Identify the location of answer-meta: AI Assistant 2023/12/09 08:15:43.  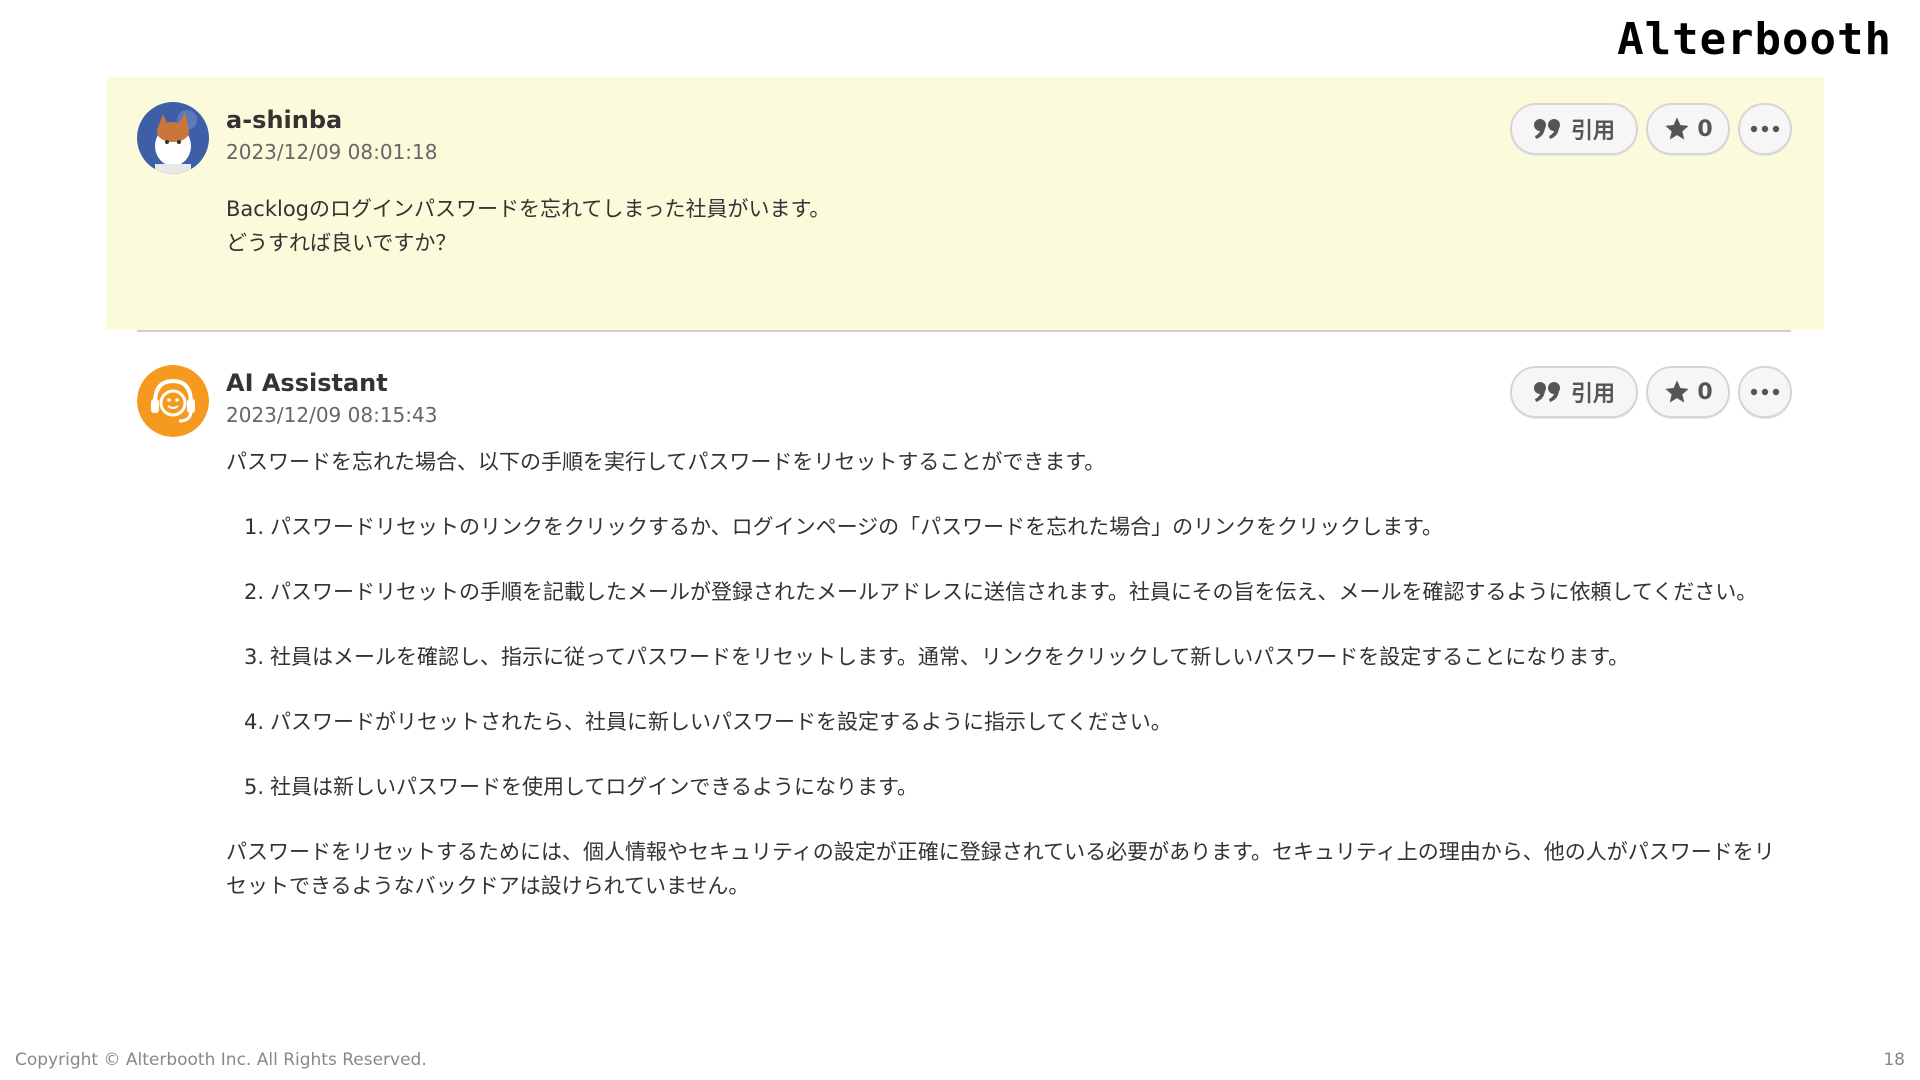
(331, 399).